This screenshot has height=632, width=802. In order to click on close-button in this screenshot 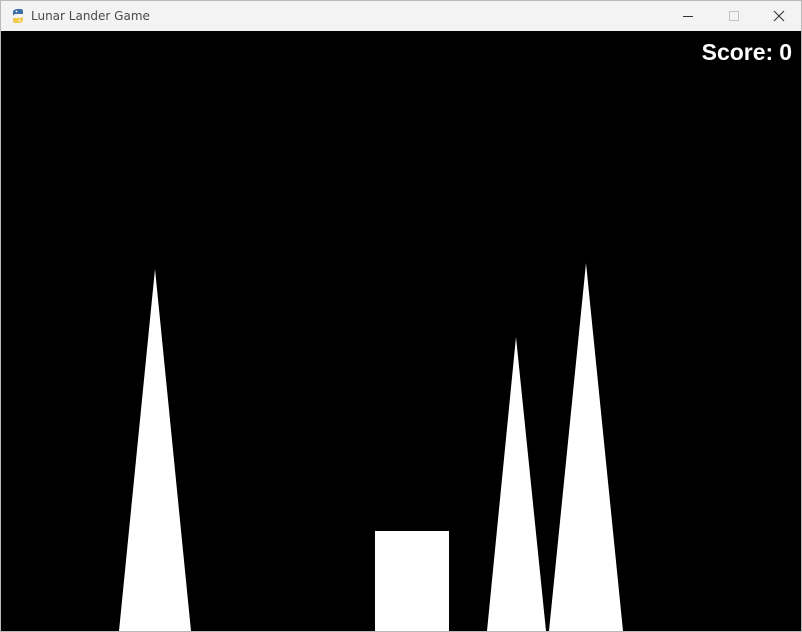, I will do `click(778, 16)`.